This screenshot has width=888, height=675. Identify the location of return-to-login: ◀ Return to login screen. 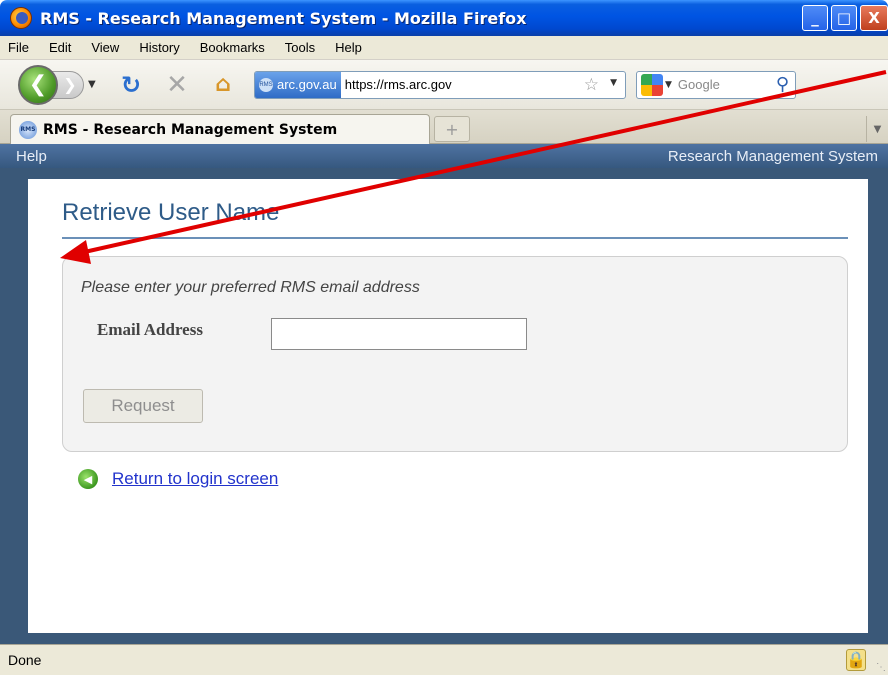
(178, 479).